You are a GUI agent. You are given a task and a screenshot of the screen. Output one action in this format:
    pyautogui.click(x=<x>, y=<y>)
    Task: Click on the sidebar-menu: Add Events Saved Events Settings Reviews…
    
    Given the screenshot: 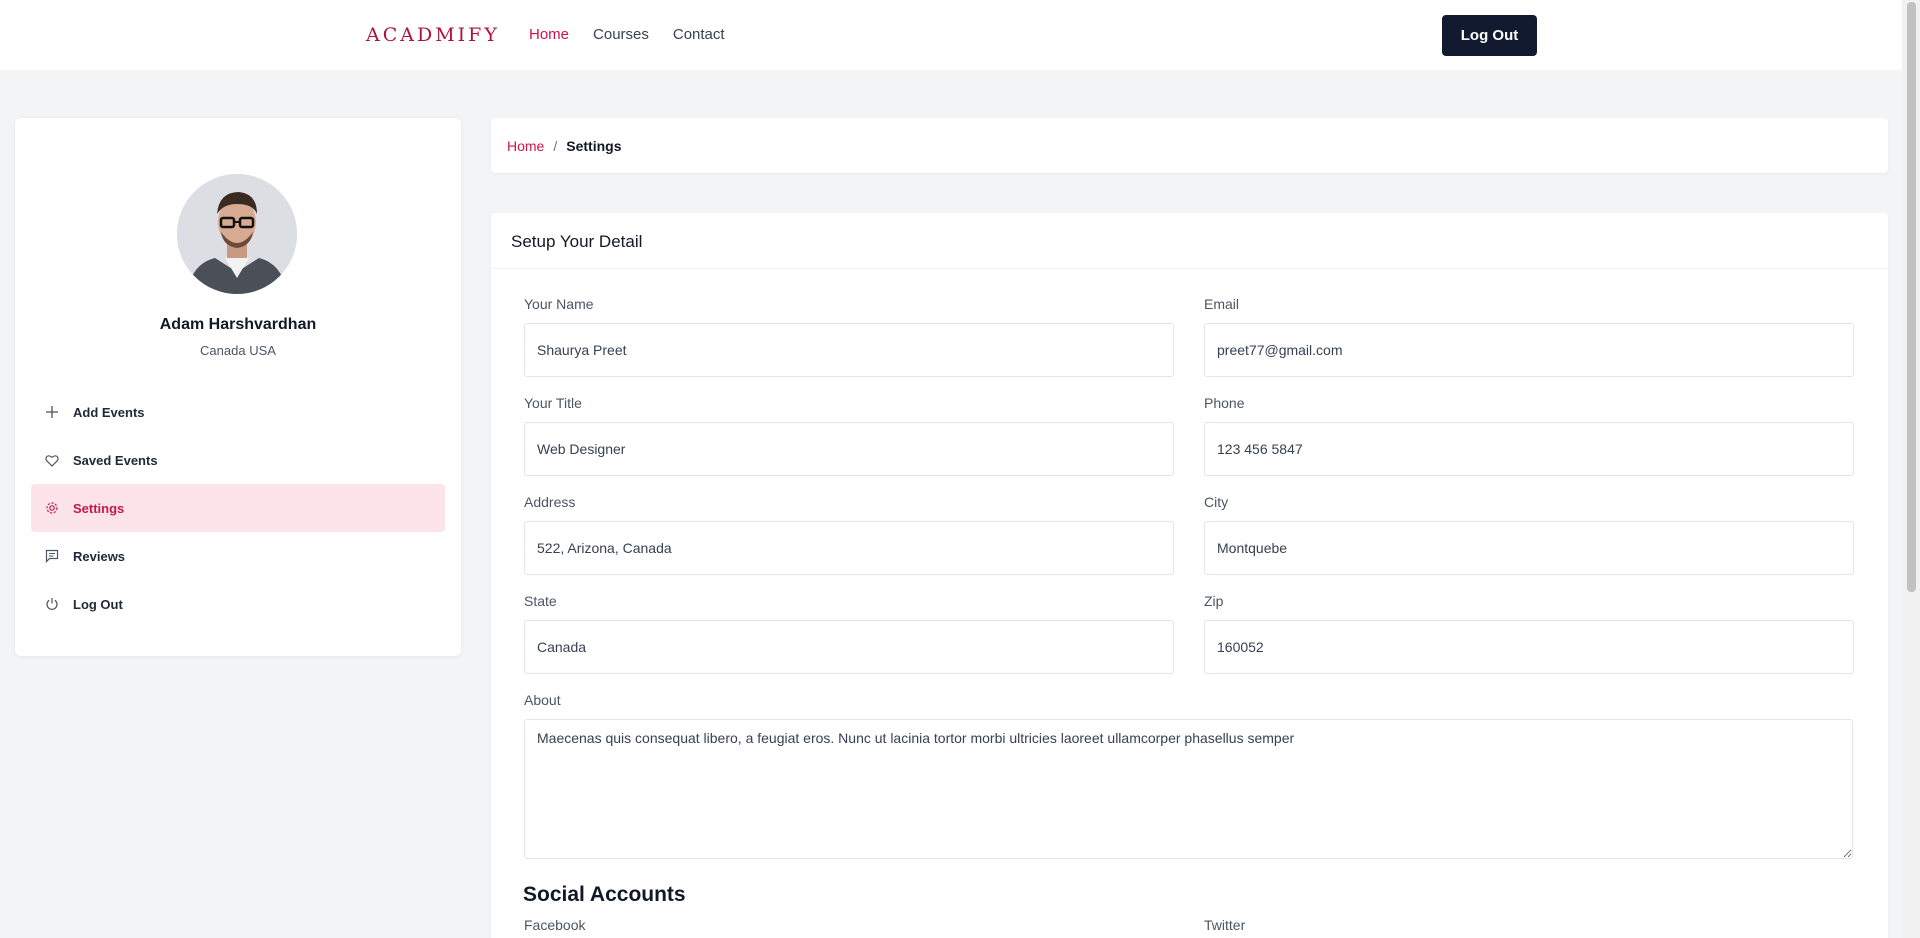 What is the action you would take?
    pyautogui.click(x=238, y=508)
    